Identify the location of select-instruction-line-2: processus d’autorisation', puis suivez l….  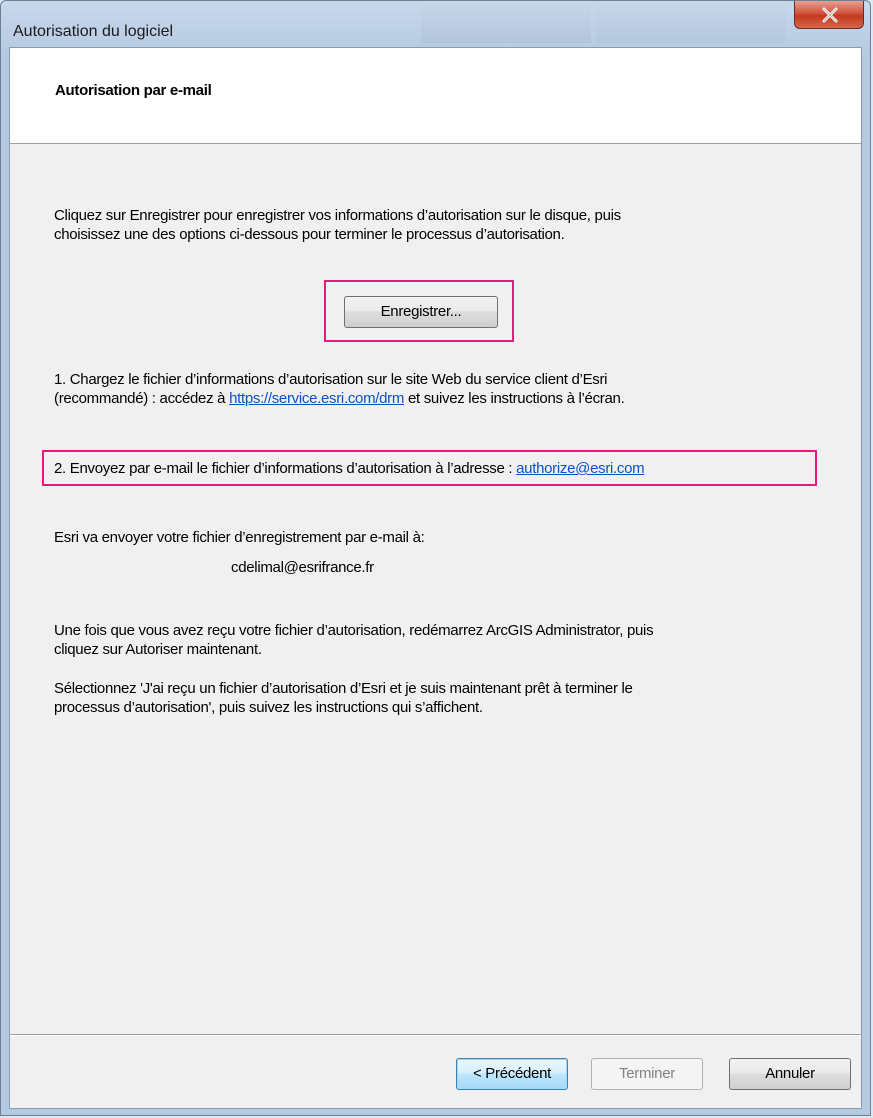
(268, 707).